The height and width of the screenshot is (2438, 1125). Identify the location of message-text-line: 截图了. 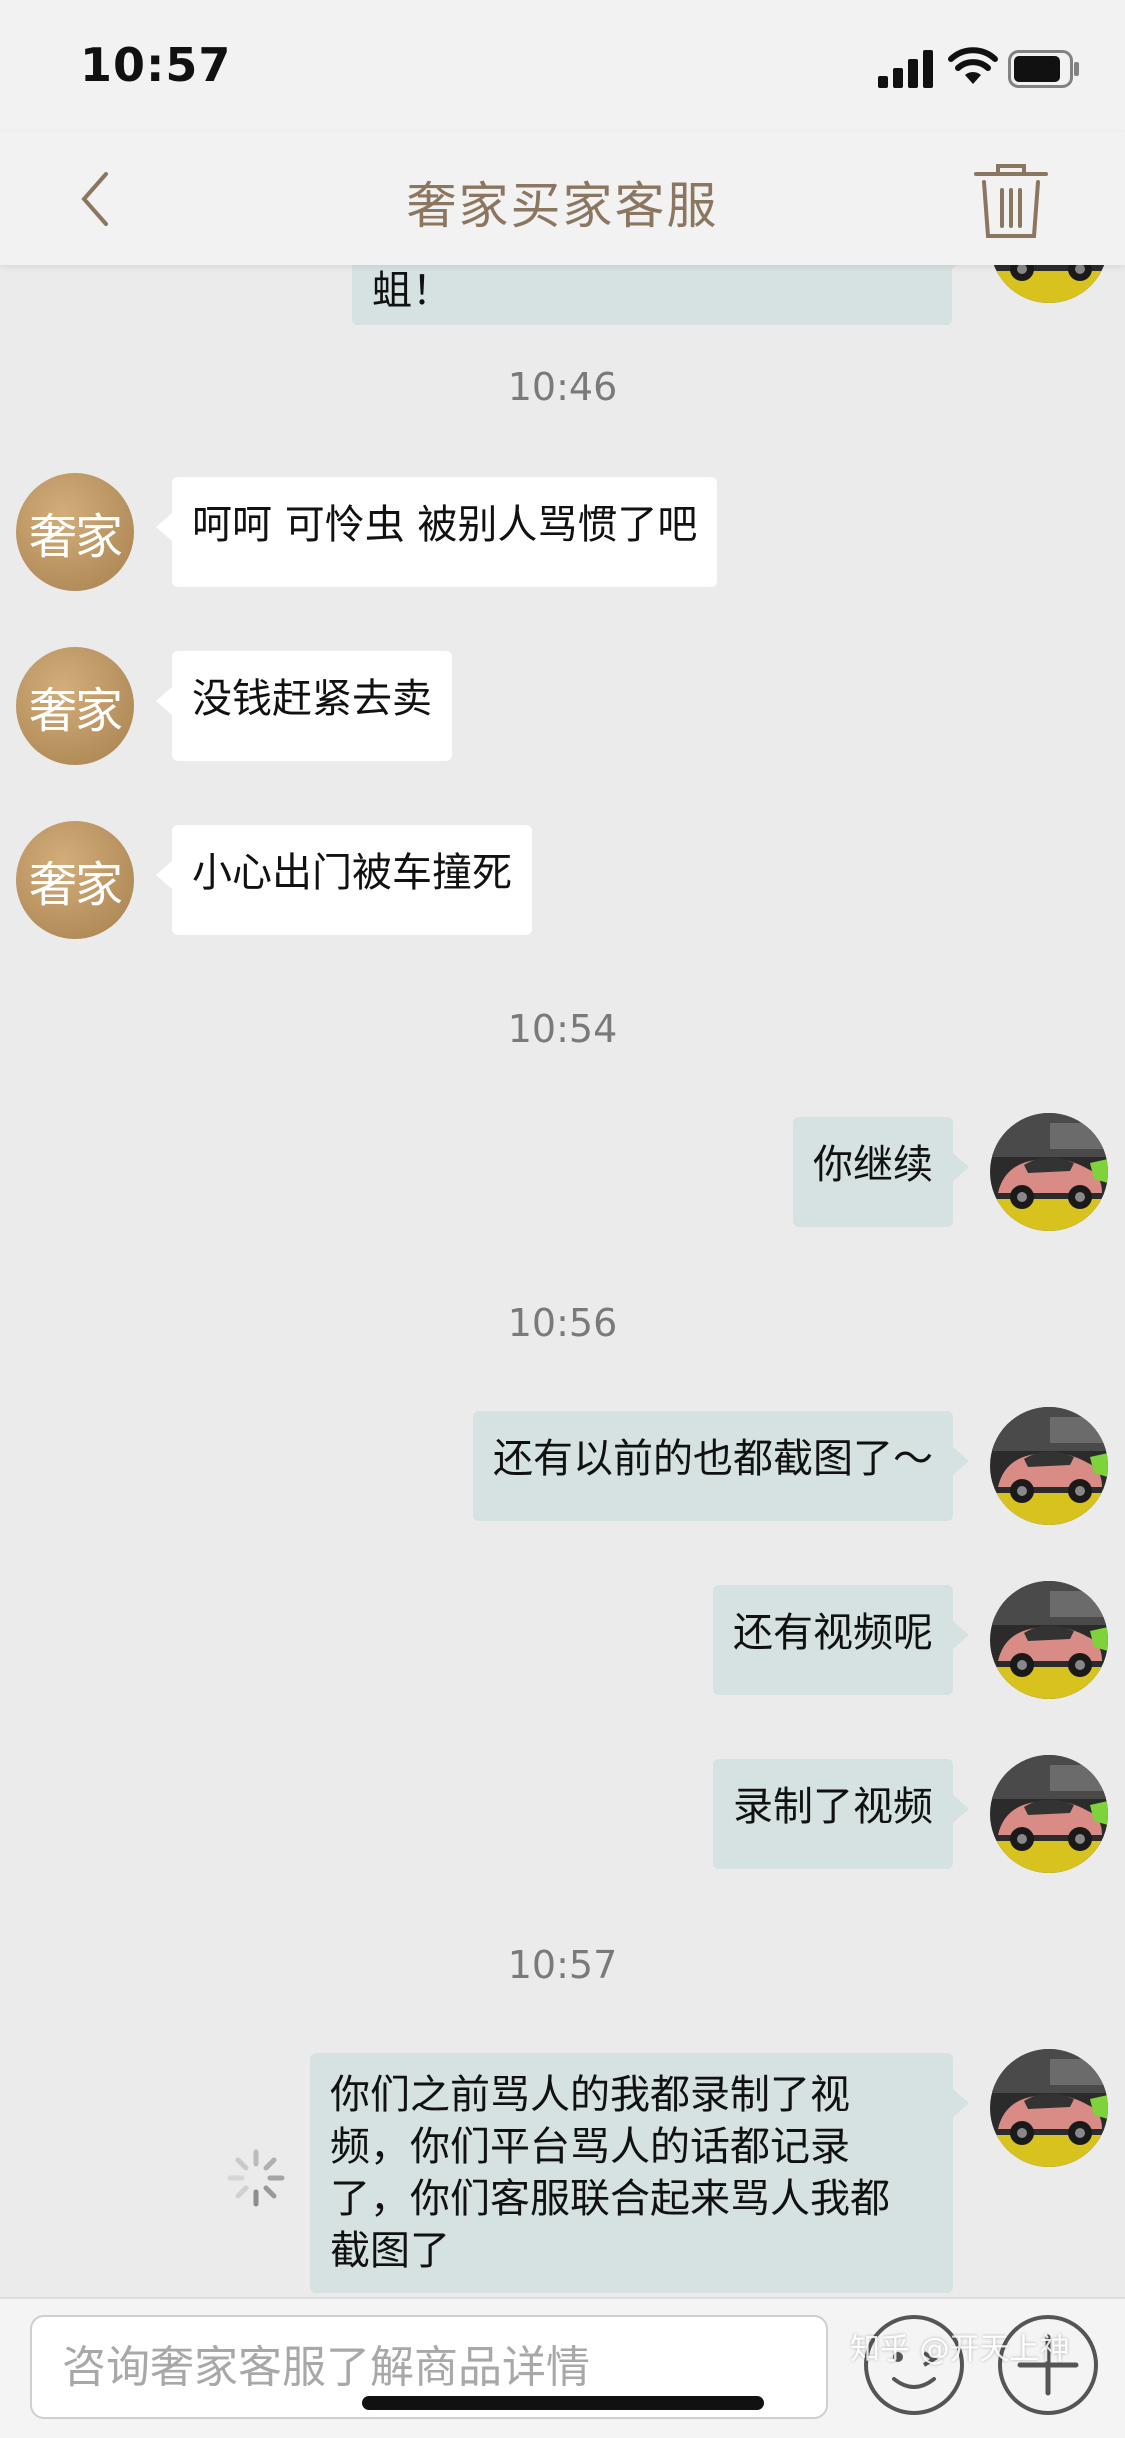
(390, 2251).